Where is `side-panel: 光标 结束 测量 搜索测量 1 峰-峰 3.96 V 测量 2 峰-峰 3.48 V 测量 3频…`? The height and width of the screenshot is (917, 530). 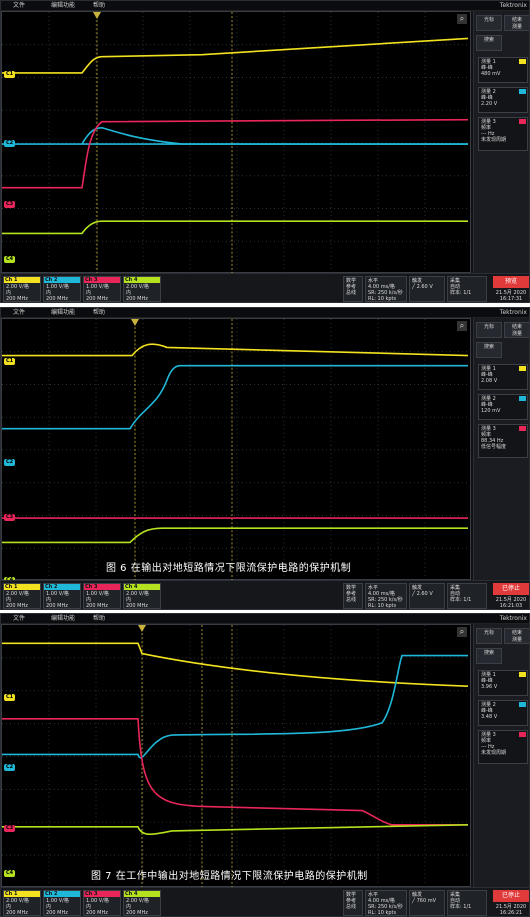 side-panel: 光标 结束 测量 搜索测量 1 峰-峰 3.96 V 测量 2 峰-峰 3.48 V 测量 3频… is located at coordinates (501, 755).